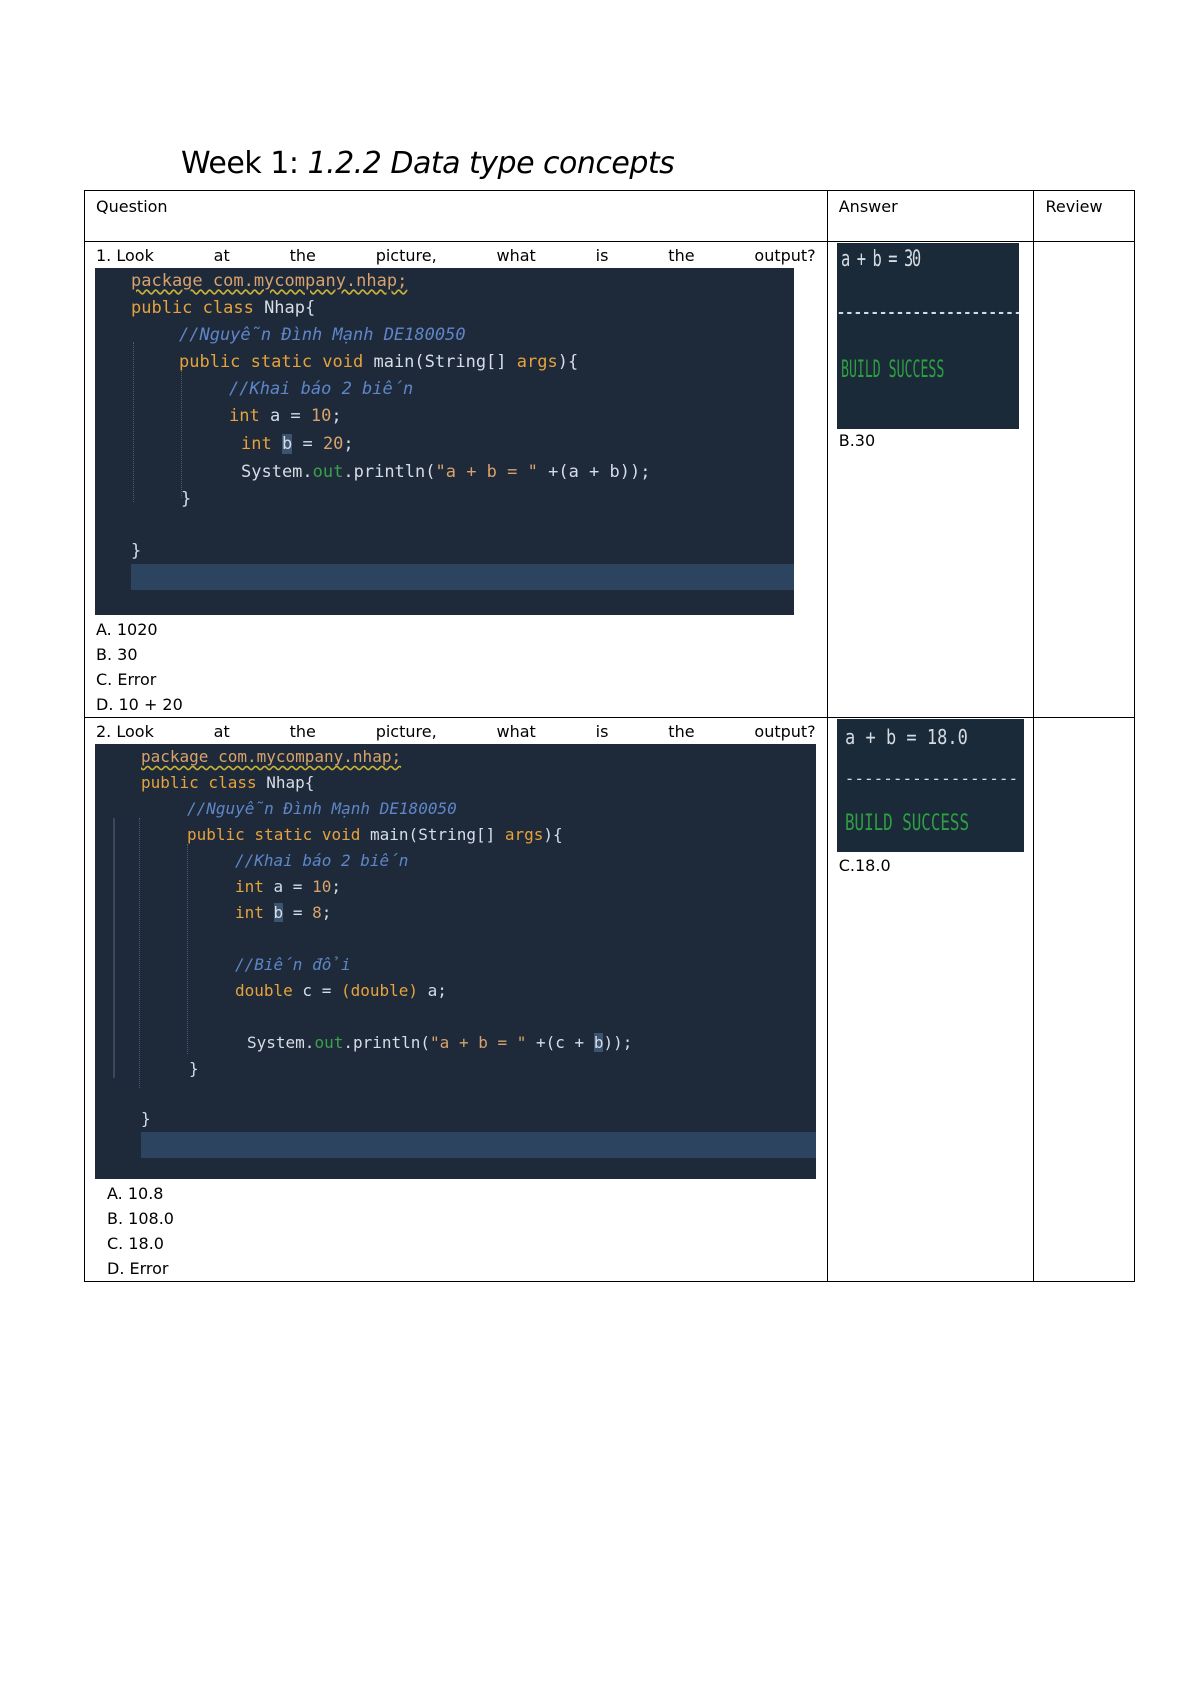 This screenshot has width=1200, height=1696. What do you see at coordinates (139, 704) in the screenshot?
I see `option-d: D. 10 + 20` at bounding box center [139, 704].